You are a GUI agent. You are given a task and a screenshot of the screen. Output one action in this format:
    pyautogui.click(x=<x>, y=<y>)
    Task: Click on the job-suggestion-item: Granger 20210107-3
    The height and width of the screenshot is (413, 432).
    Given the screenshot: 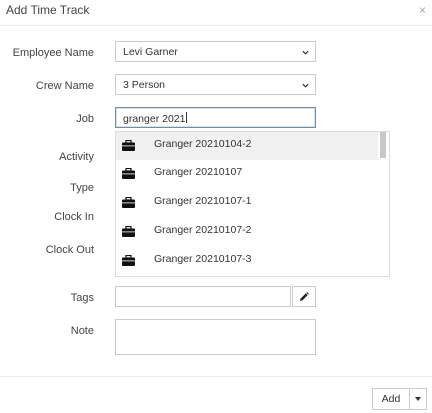 What is the action you would take?
    pyautogui.click(x=247, y=261)
    